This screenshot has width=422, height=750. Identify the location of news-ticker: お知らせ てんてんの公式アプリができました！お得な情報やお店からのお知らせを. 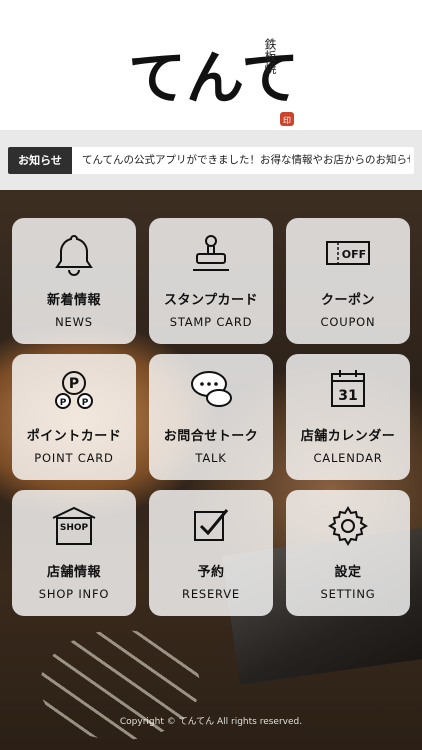
(211, 160).